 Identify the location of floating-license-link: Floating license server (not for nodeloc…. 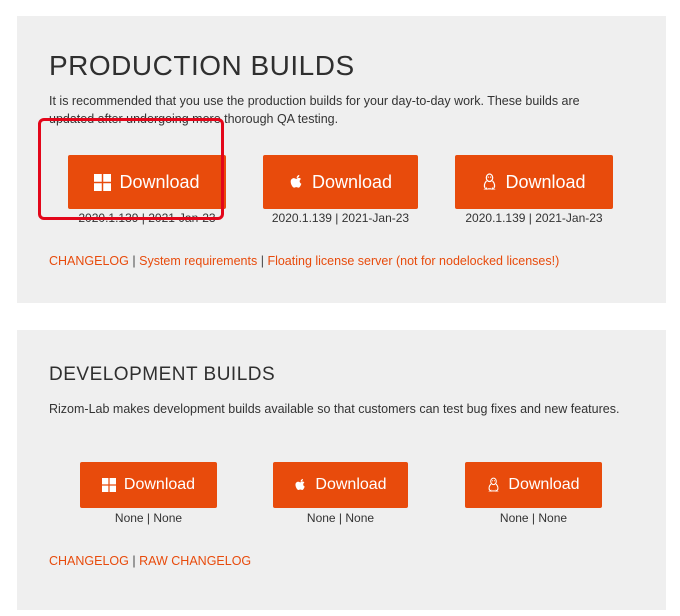
(413, 261).